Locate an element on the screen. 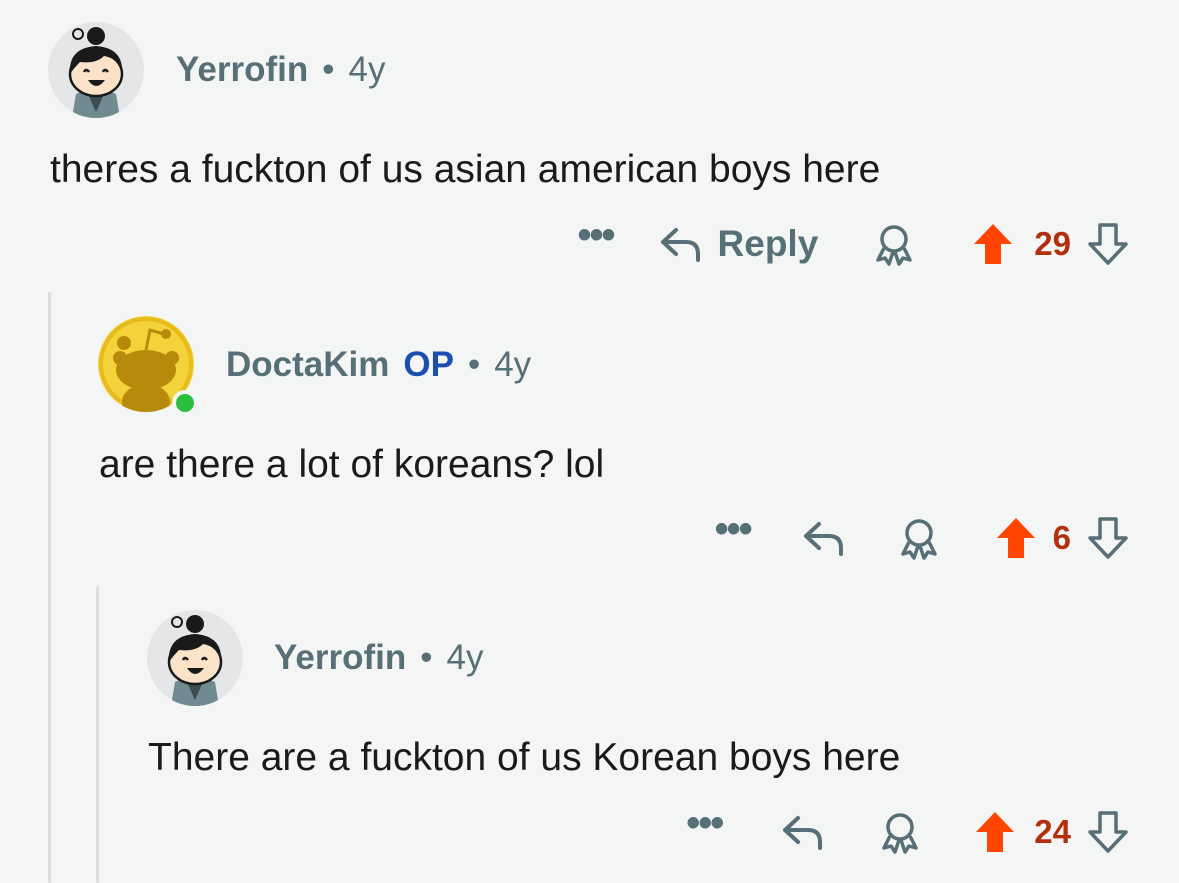  user-avatar is located at coordinates (195, 658).